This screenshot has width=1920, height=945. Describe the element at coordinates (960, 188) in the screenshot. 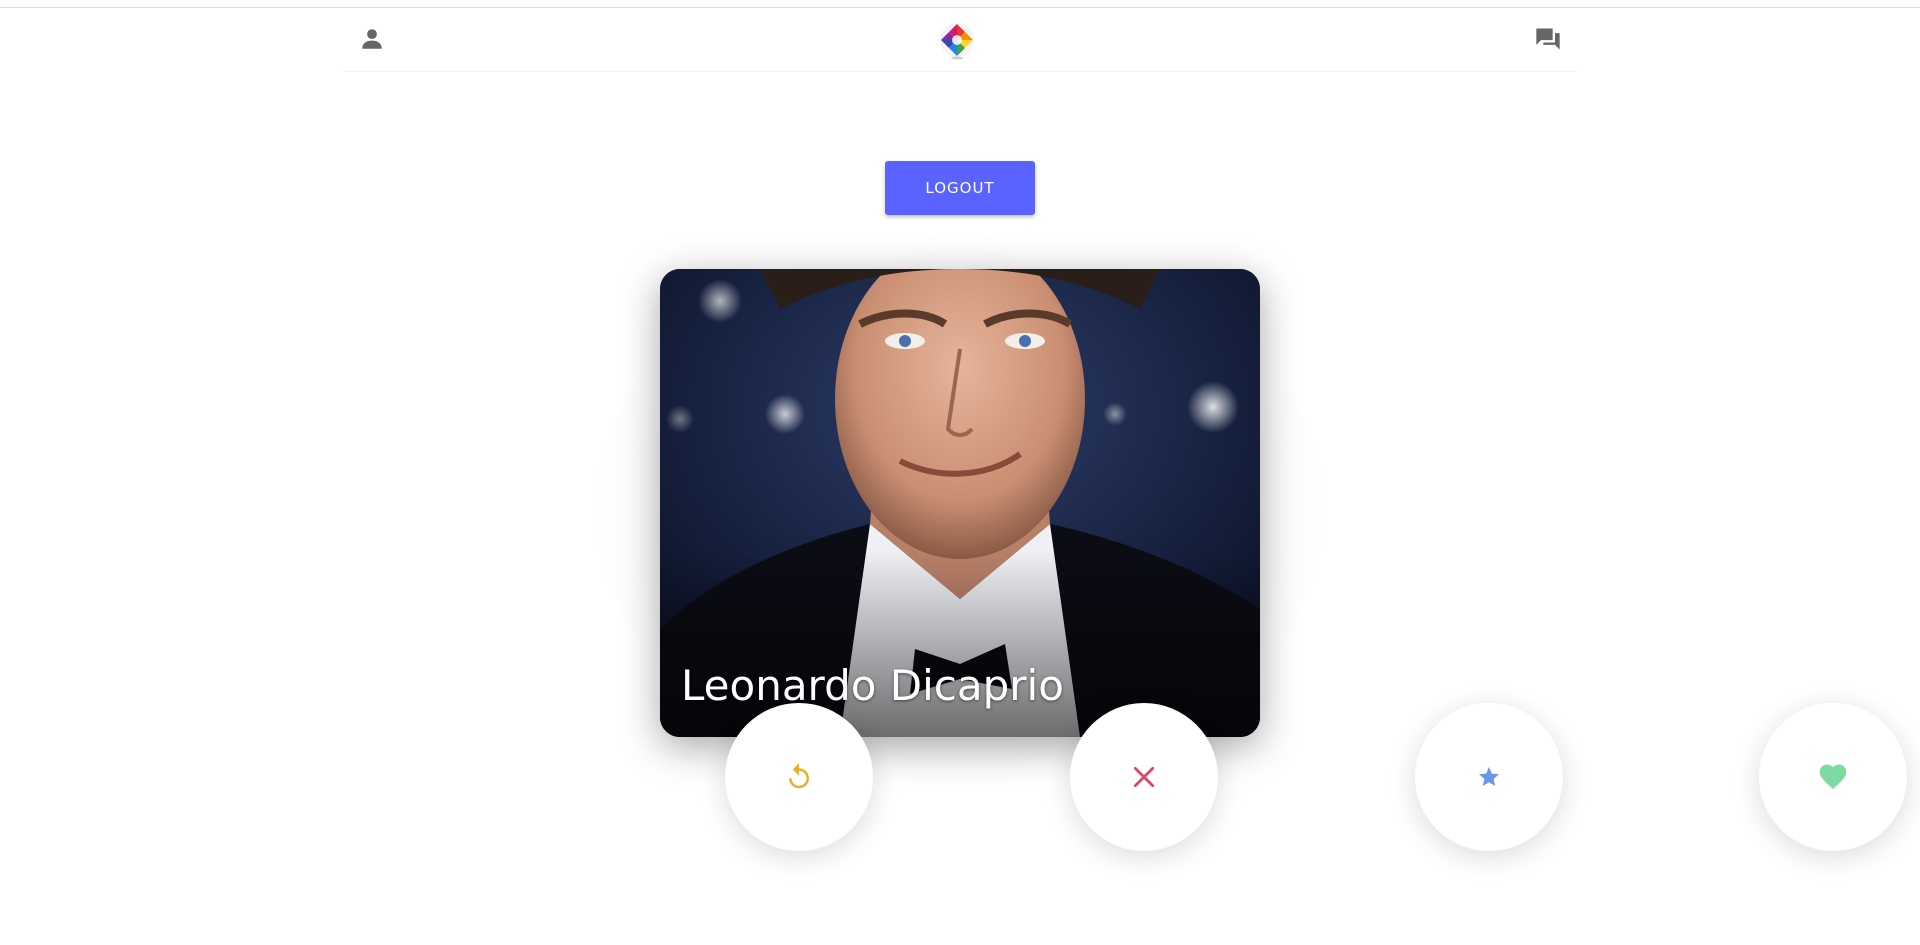

I see `logout-button: LOGOUT` at that location.